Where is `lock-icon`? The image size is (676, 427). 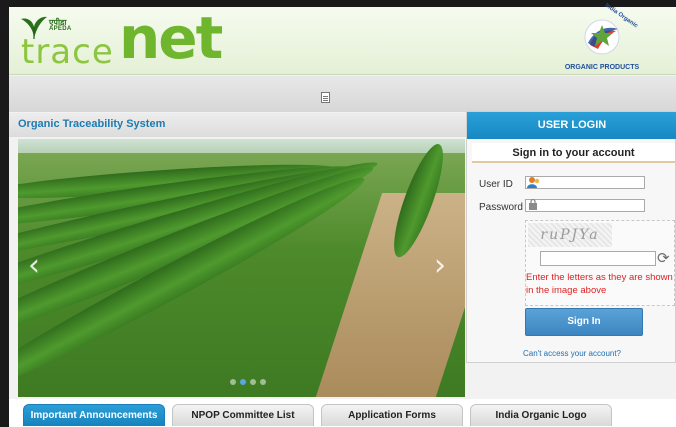
lock-icon is located at coordinates (533, 204).